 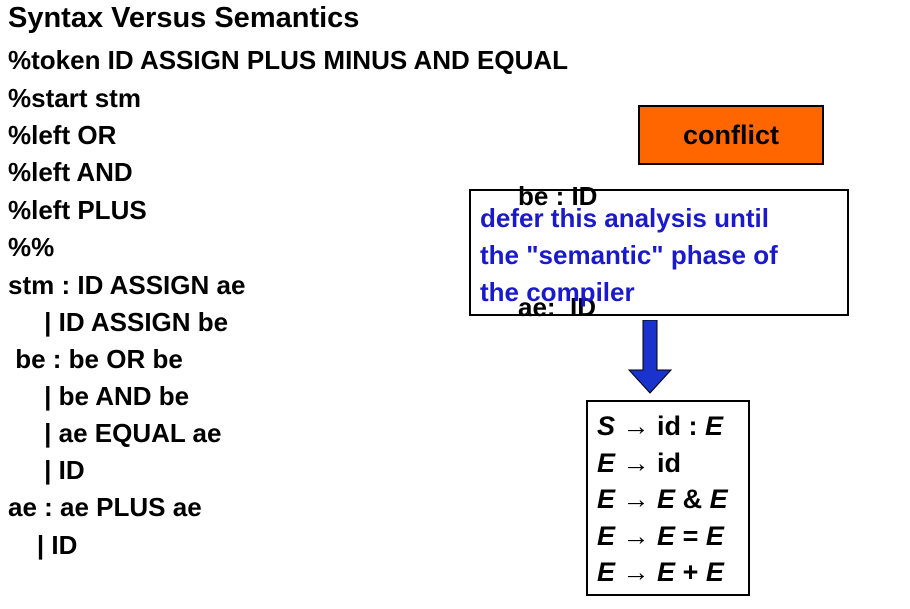 I want to click on grammar-line: stm : ID ASSIGN ae, so click(x=127, y=285).